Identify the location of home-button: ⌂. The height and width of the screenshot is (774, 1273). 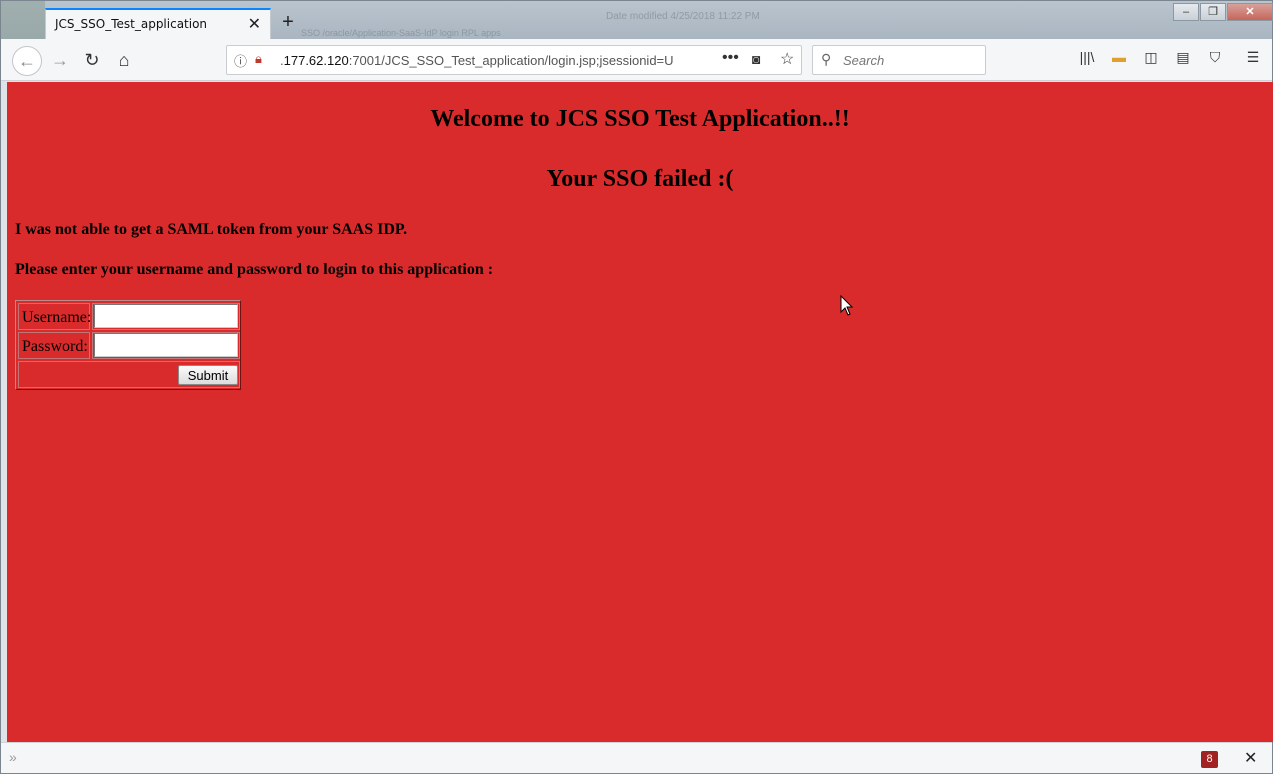
(124, 61).